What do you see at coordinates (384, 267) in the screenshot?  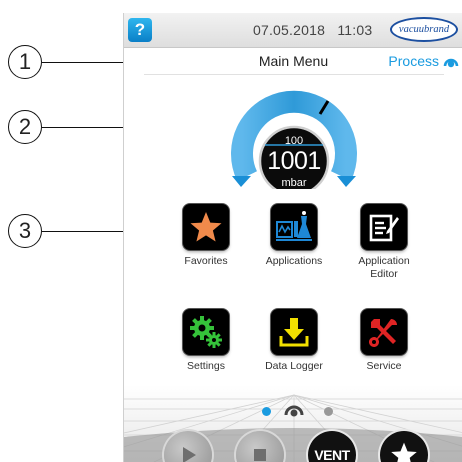 I see `tile-label: Application Editor` at bounding box center [384, 267].